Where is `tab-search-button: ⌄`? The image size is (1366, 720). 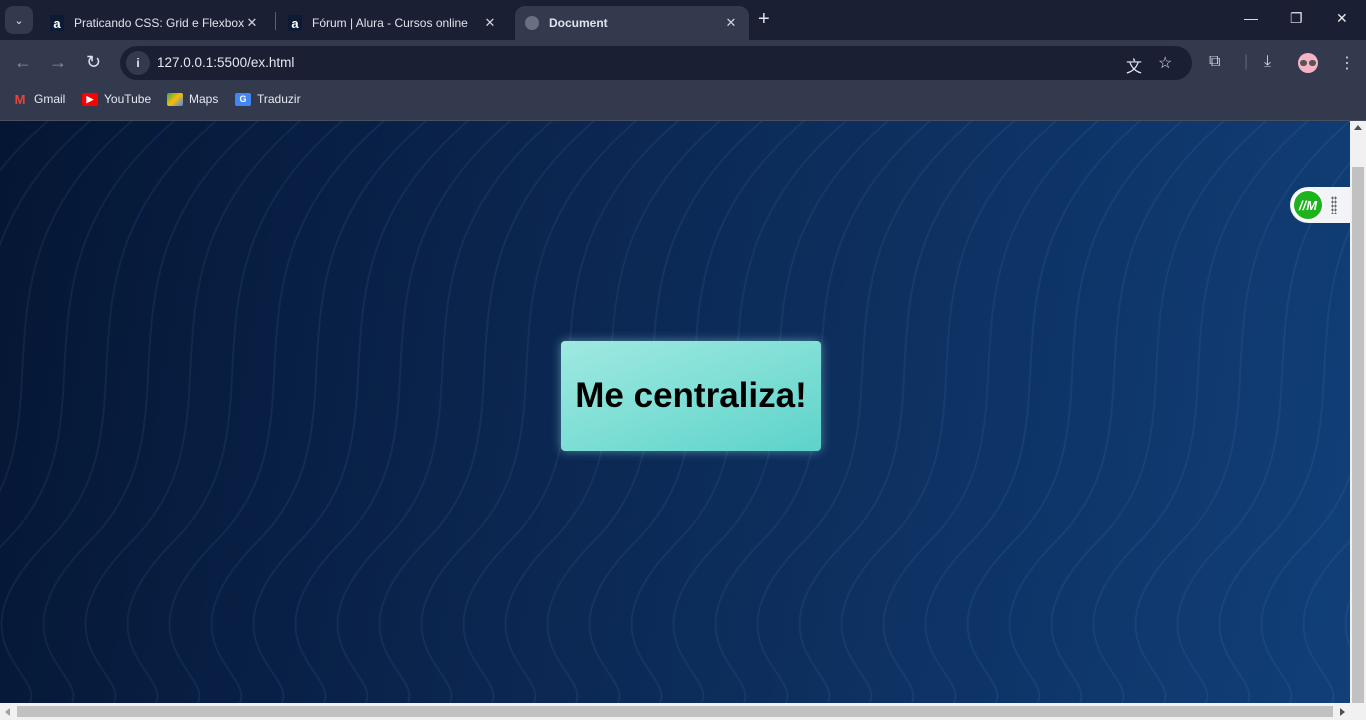
tab-search-button: ⌄ is located at coordinates (19, 20).